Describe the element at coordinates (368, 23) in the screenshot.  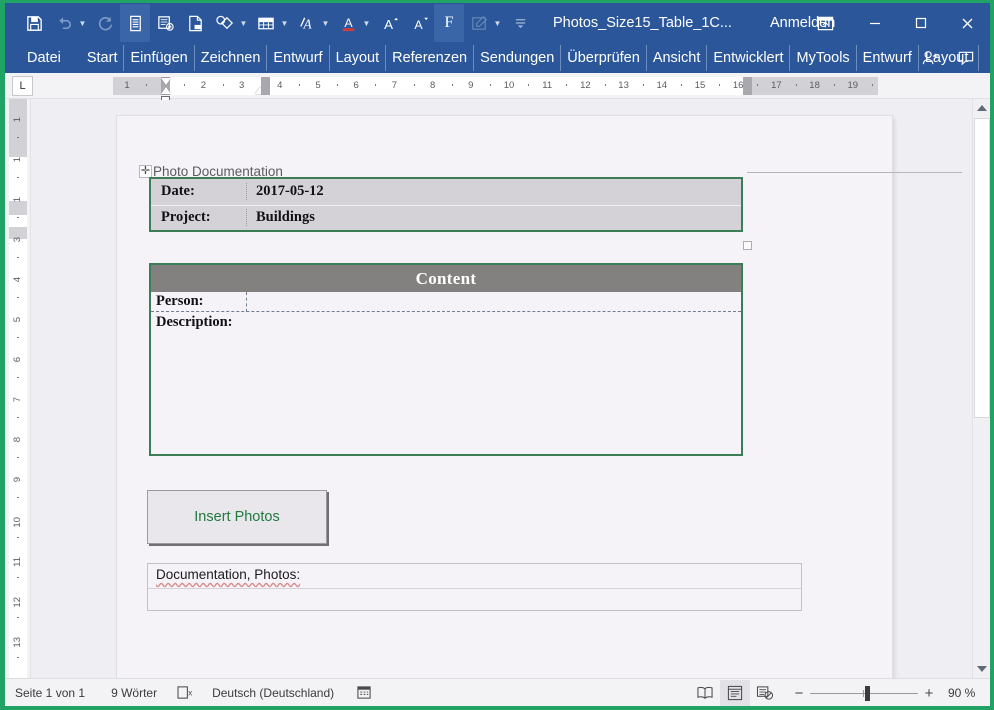
I see `font-color-caret-icon: ▼` at that location.